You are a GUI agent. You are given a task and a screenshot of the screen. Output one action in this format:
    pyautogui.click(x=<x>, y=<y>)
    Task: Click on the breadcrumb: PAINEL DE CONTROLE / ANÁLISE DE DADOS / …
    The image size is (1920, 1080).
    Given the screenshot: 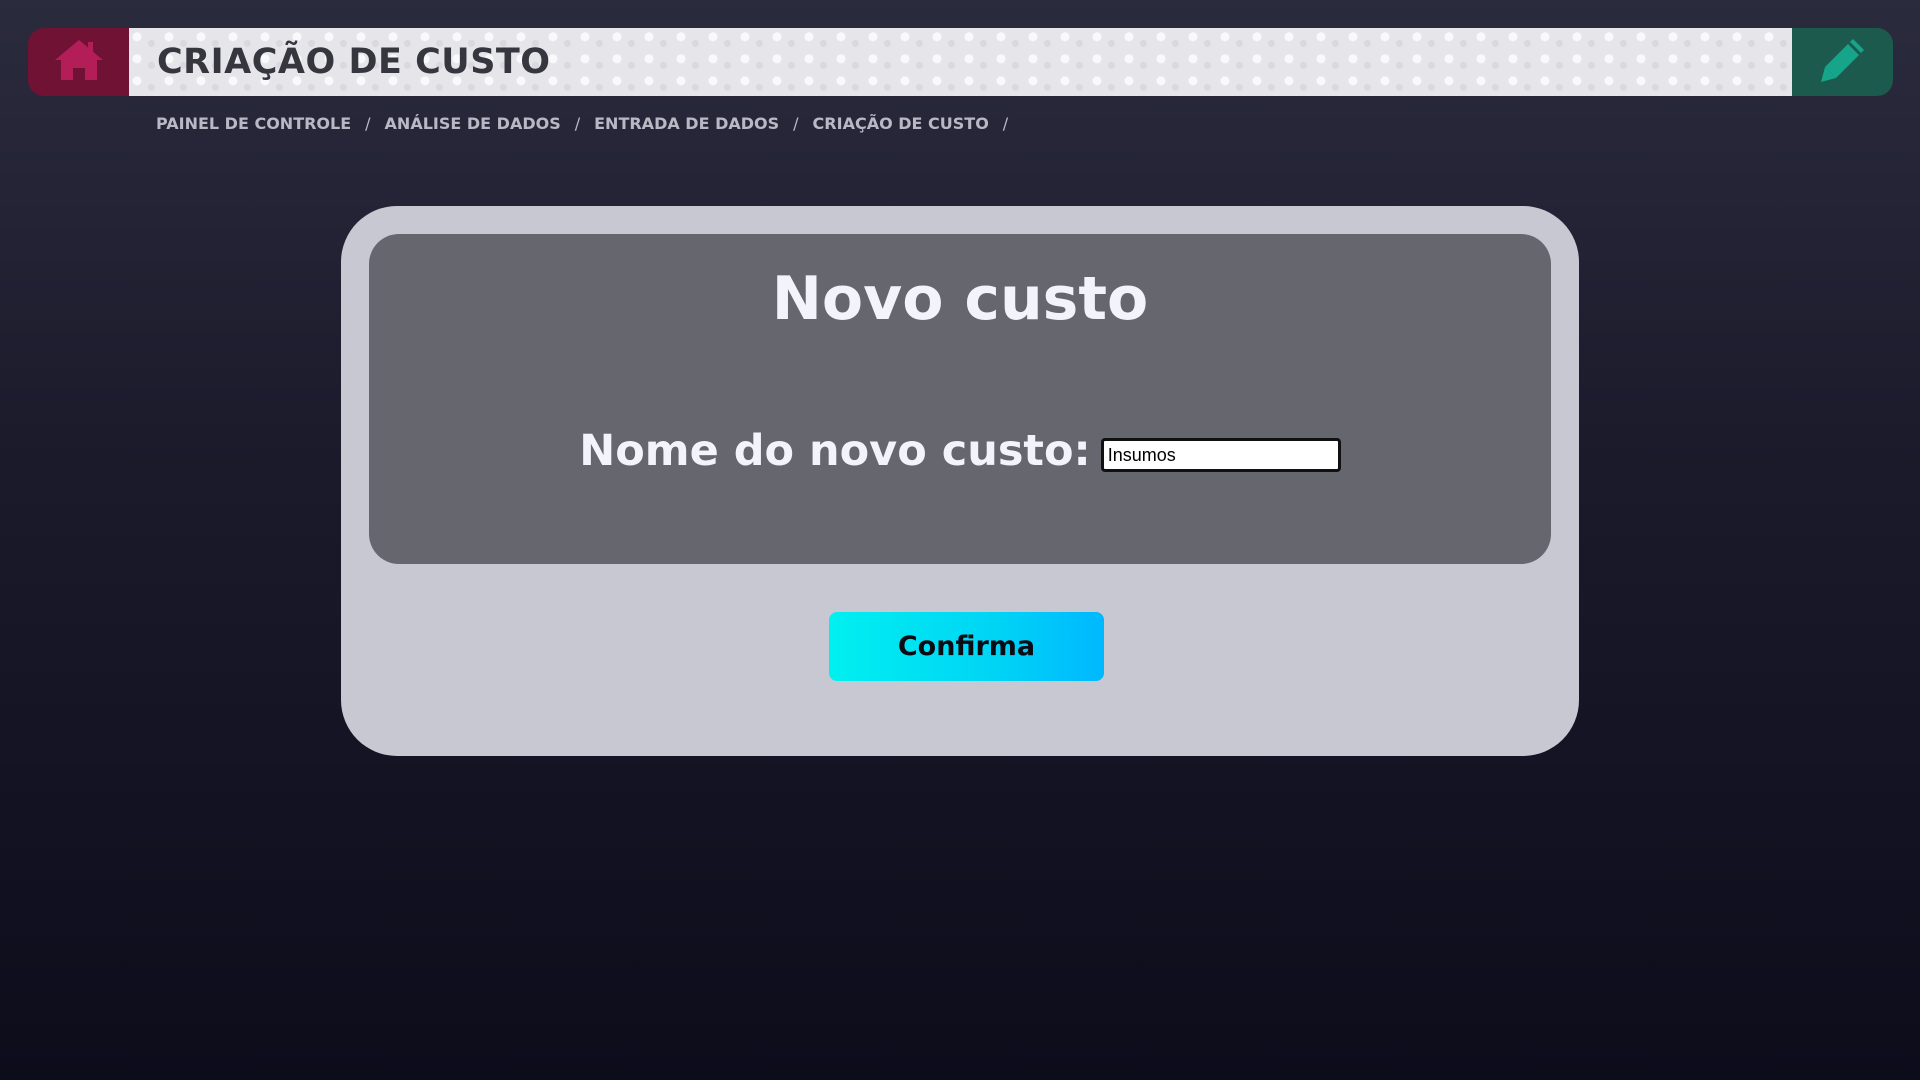 What is the action you would take?
    pyautogui.click(x=589, y=123)
    